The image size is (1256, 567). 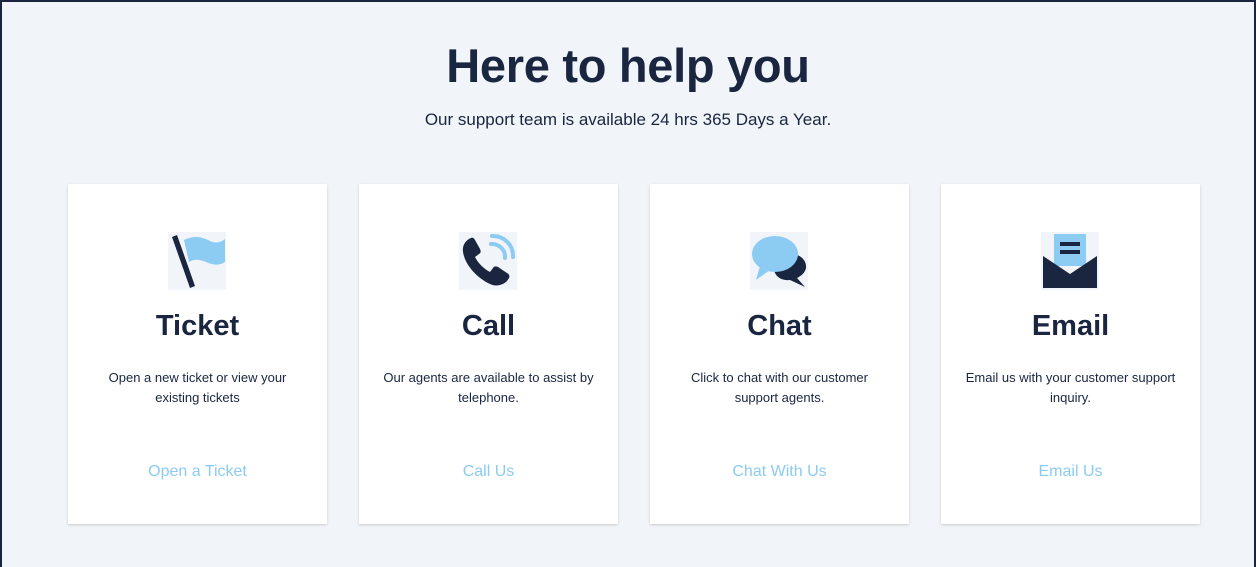 What do you see at coordinates (197, 472) in the screenshot?
I see `open-ticket-link: Open a Ticket` at bounding box center [197, 472].